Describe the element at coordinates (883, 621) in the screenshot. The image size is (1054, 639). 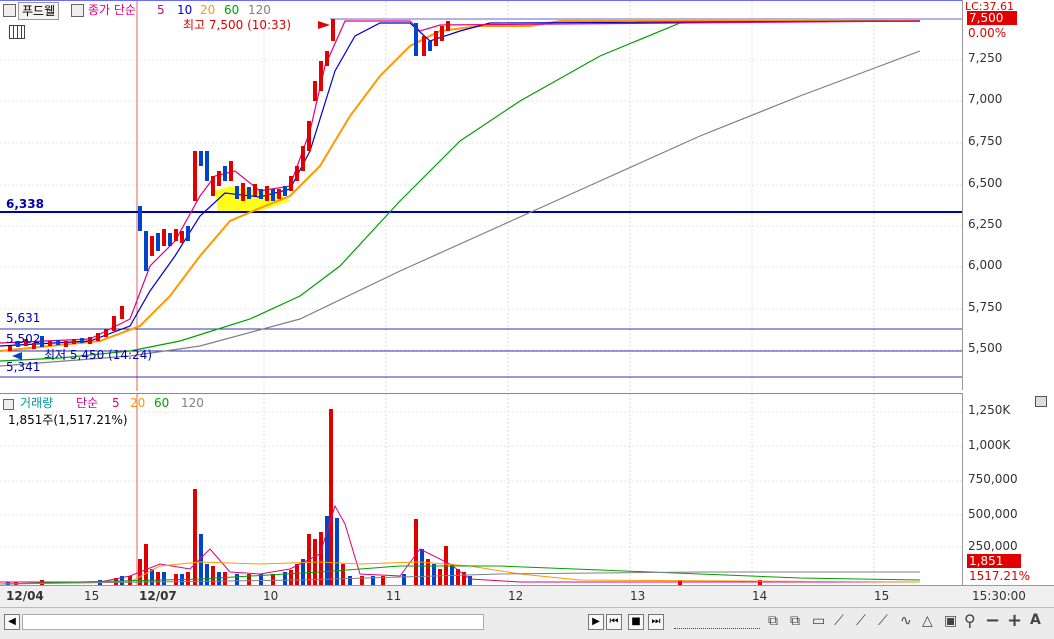
I see `fib-tool-icon: ⟋` at that location.